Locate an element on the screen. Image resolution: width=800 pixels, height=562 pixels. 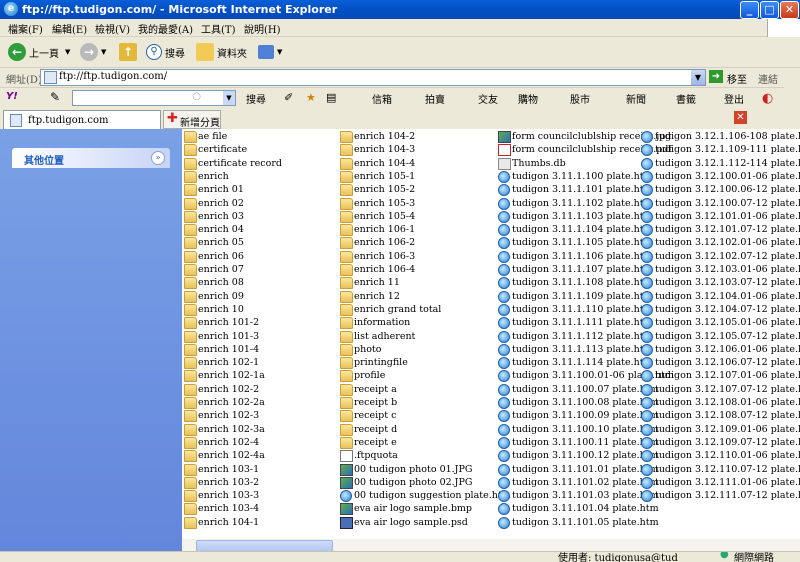
file-name: enrich 04 is located at coordinates (221, 230).